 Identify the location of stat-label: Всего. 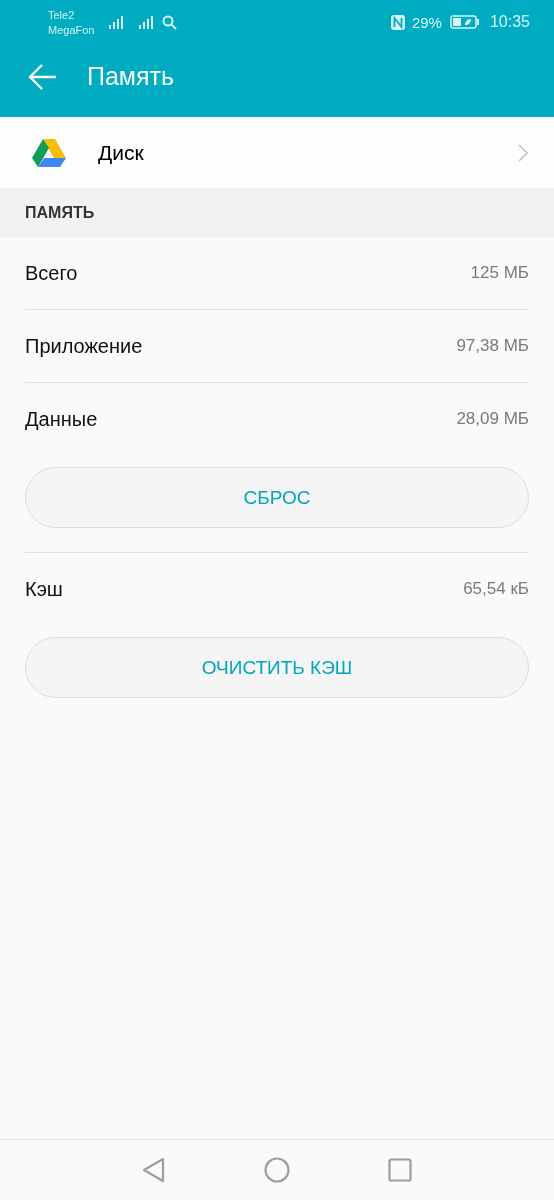
(51, 273).